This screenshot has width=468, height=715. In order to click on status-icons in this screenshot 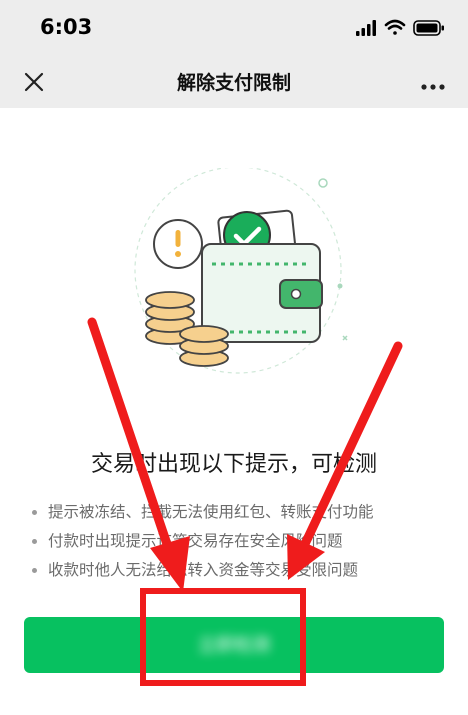, I will do `click(401, 28)`.